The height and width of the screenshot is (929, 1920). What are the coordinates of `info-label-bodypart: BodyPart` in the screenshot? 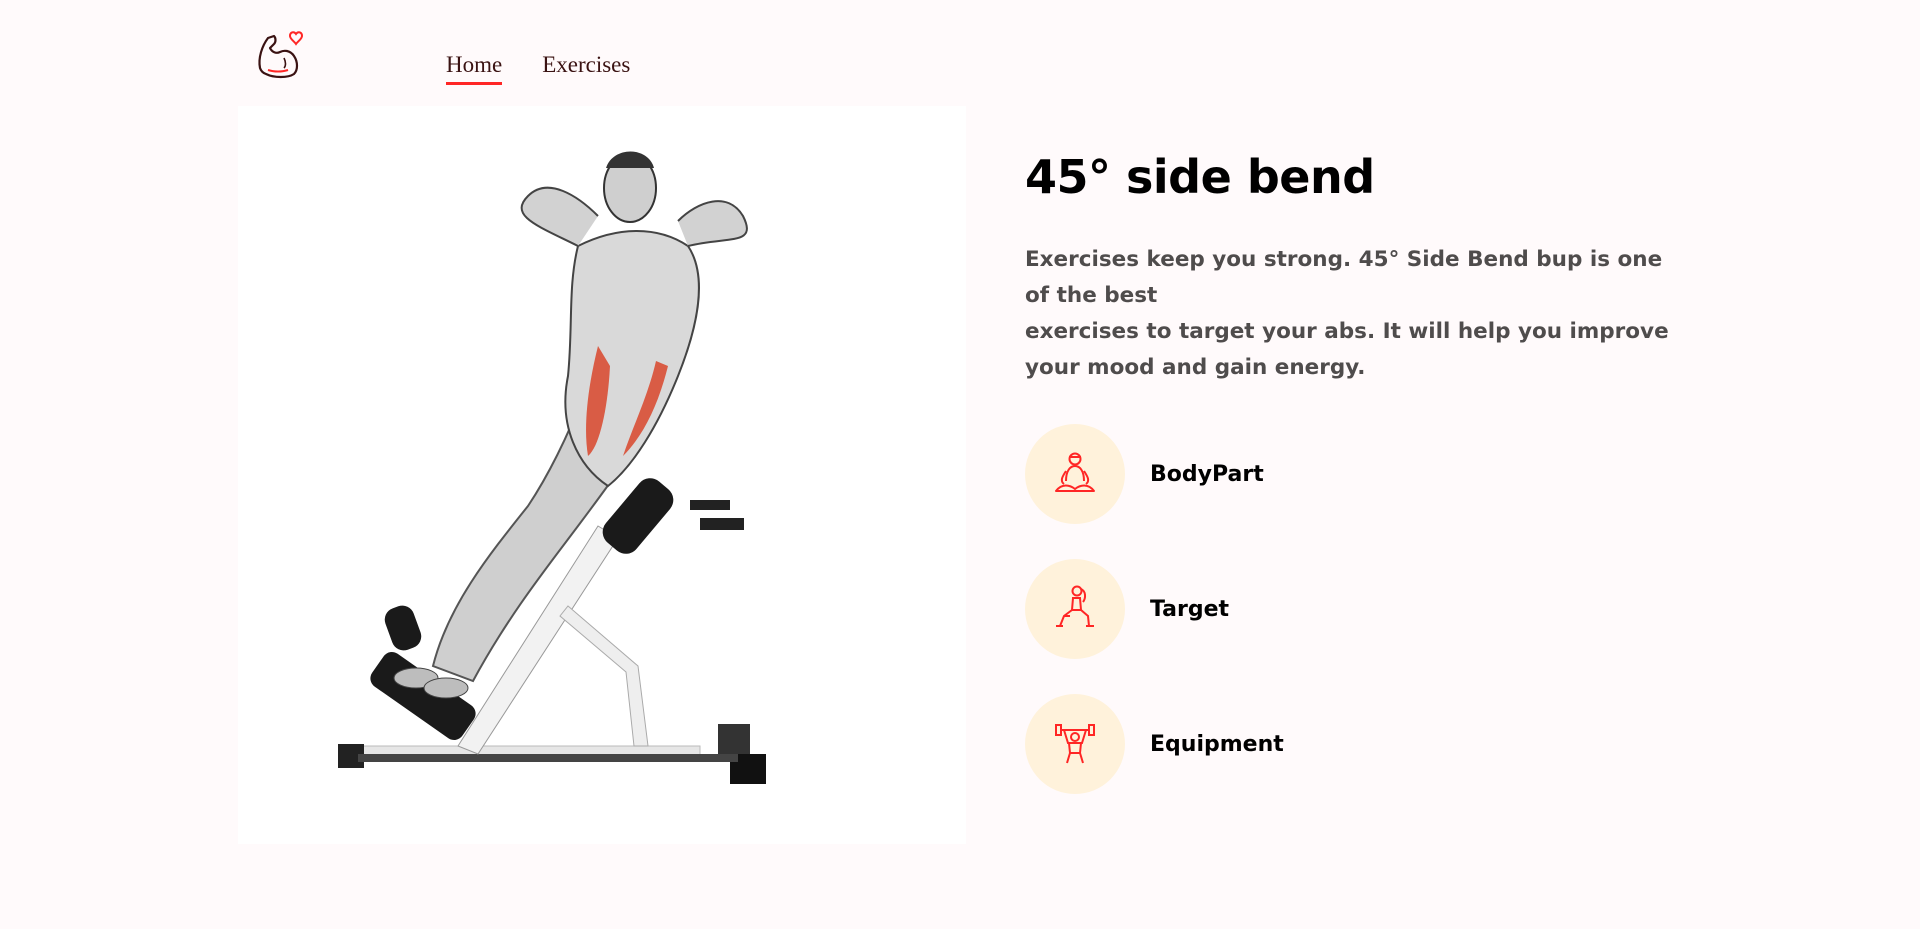 It's located at (1207, 474).